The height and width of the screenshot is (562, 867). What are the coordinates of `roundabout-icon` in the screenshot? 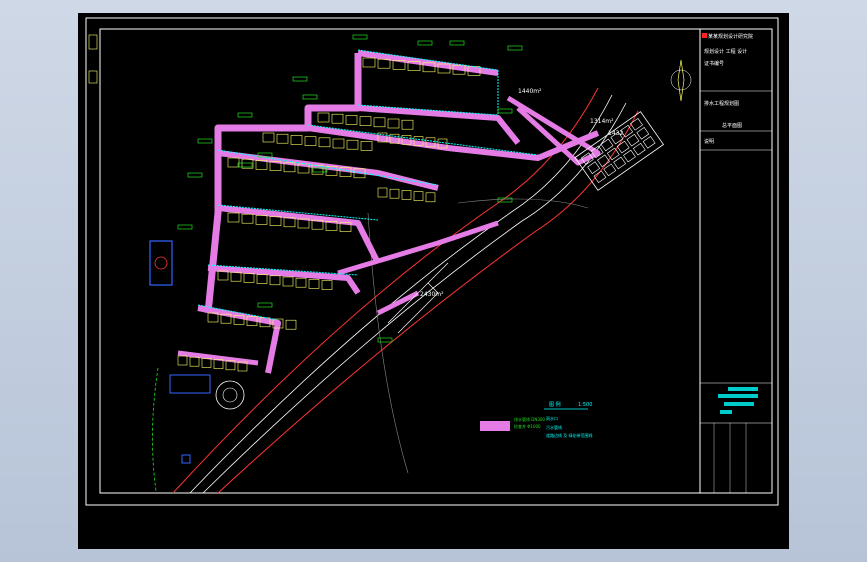 It's located at (230, 395).